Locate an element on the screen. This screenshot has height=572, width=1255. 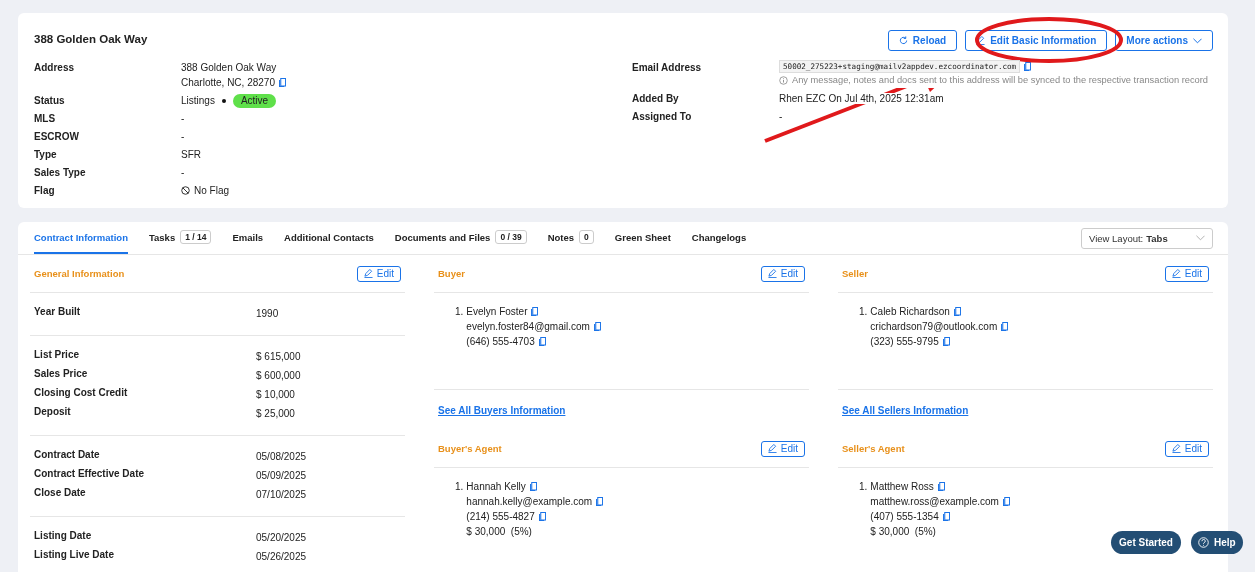
tab: Additional Contacts is located at coordinates (329, 238).